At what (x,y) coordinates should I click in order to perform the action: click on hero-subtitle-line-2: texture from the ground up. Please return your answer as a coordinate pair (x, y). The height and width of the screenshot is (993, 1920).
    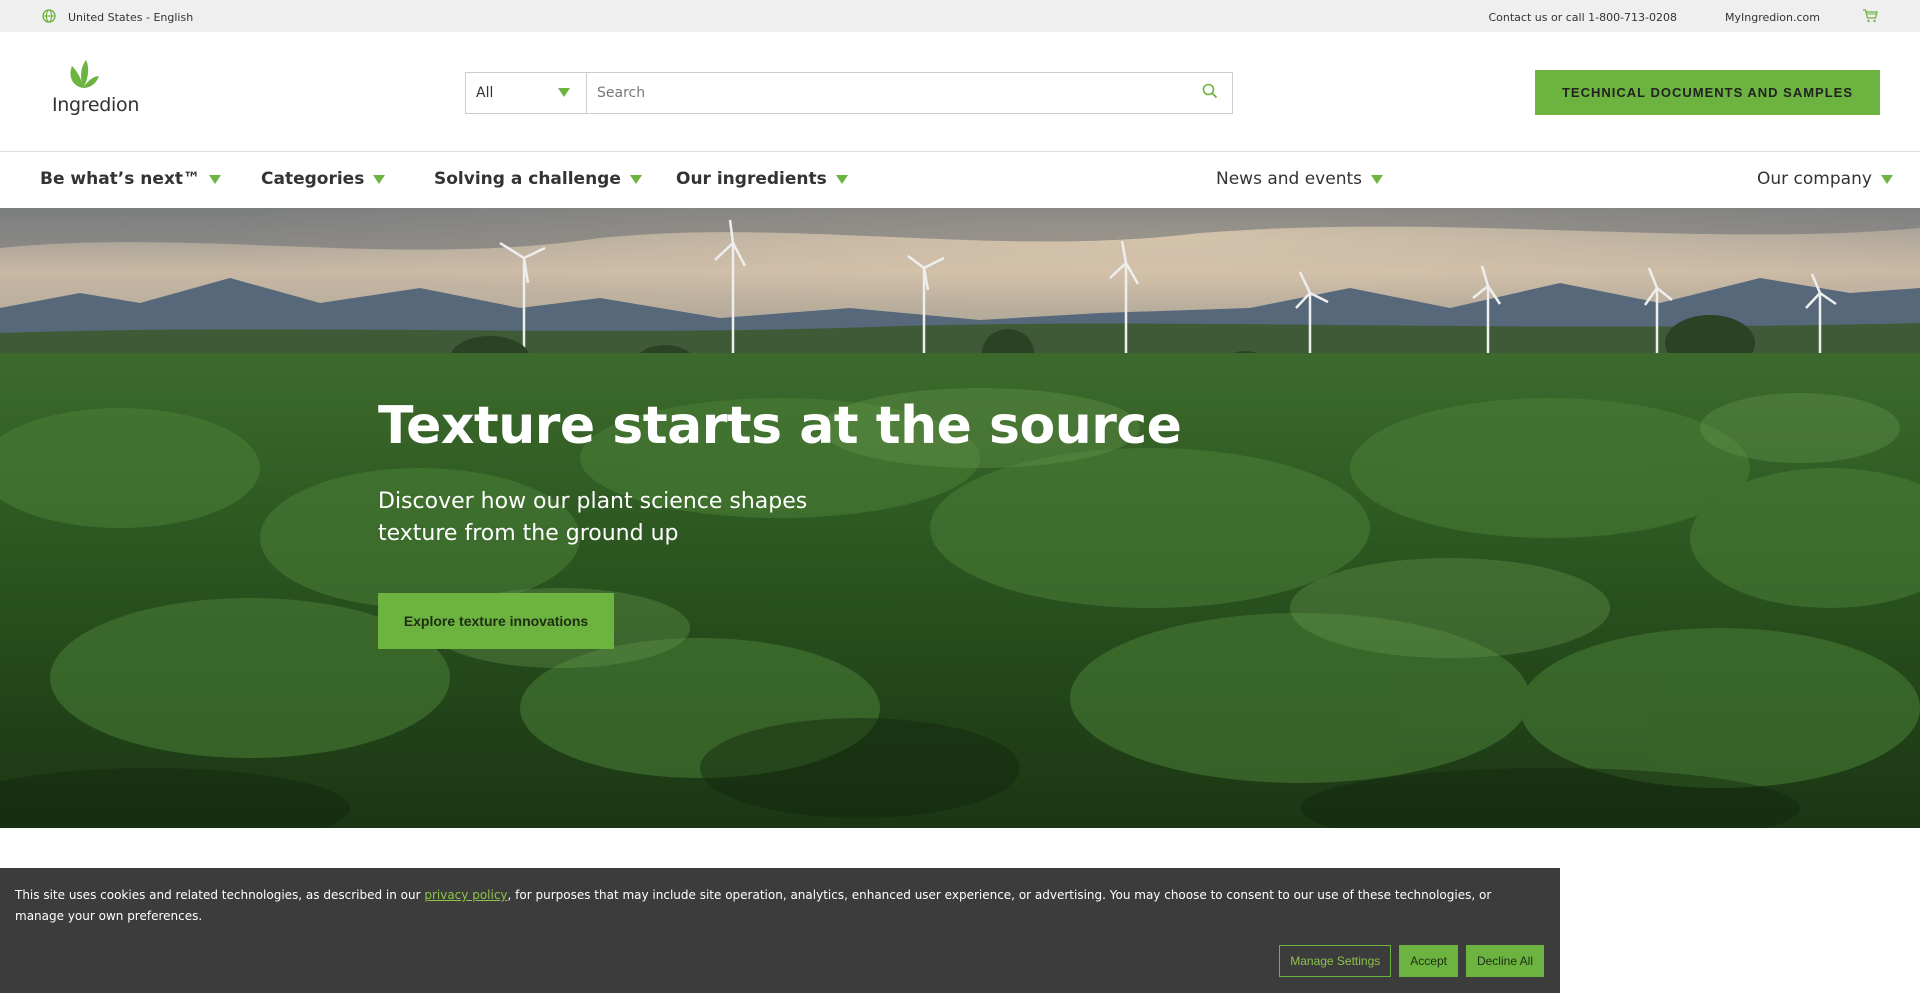
    Looking at the image, I should click on (528, 533).